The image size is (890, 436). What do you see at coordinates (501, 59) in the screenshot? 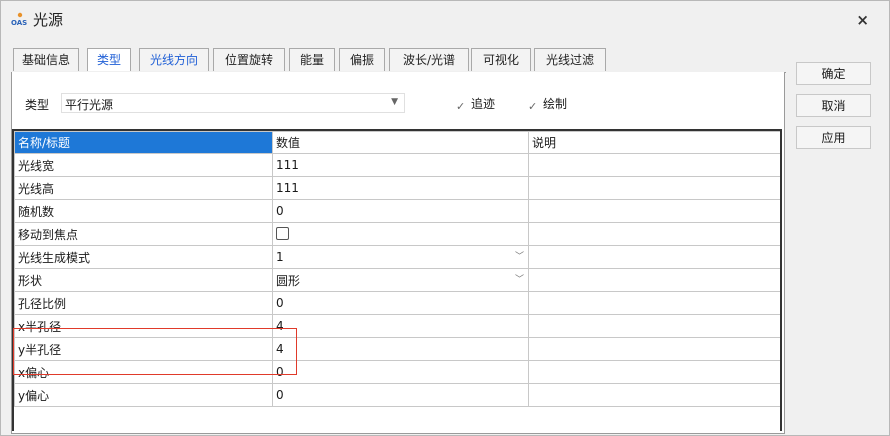
I see `tab-visualization: 可视化` at bounding box center [501, 59].